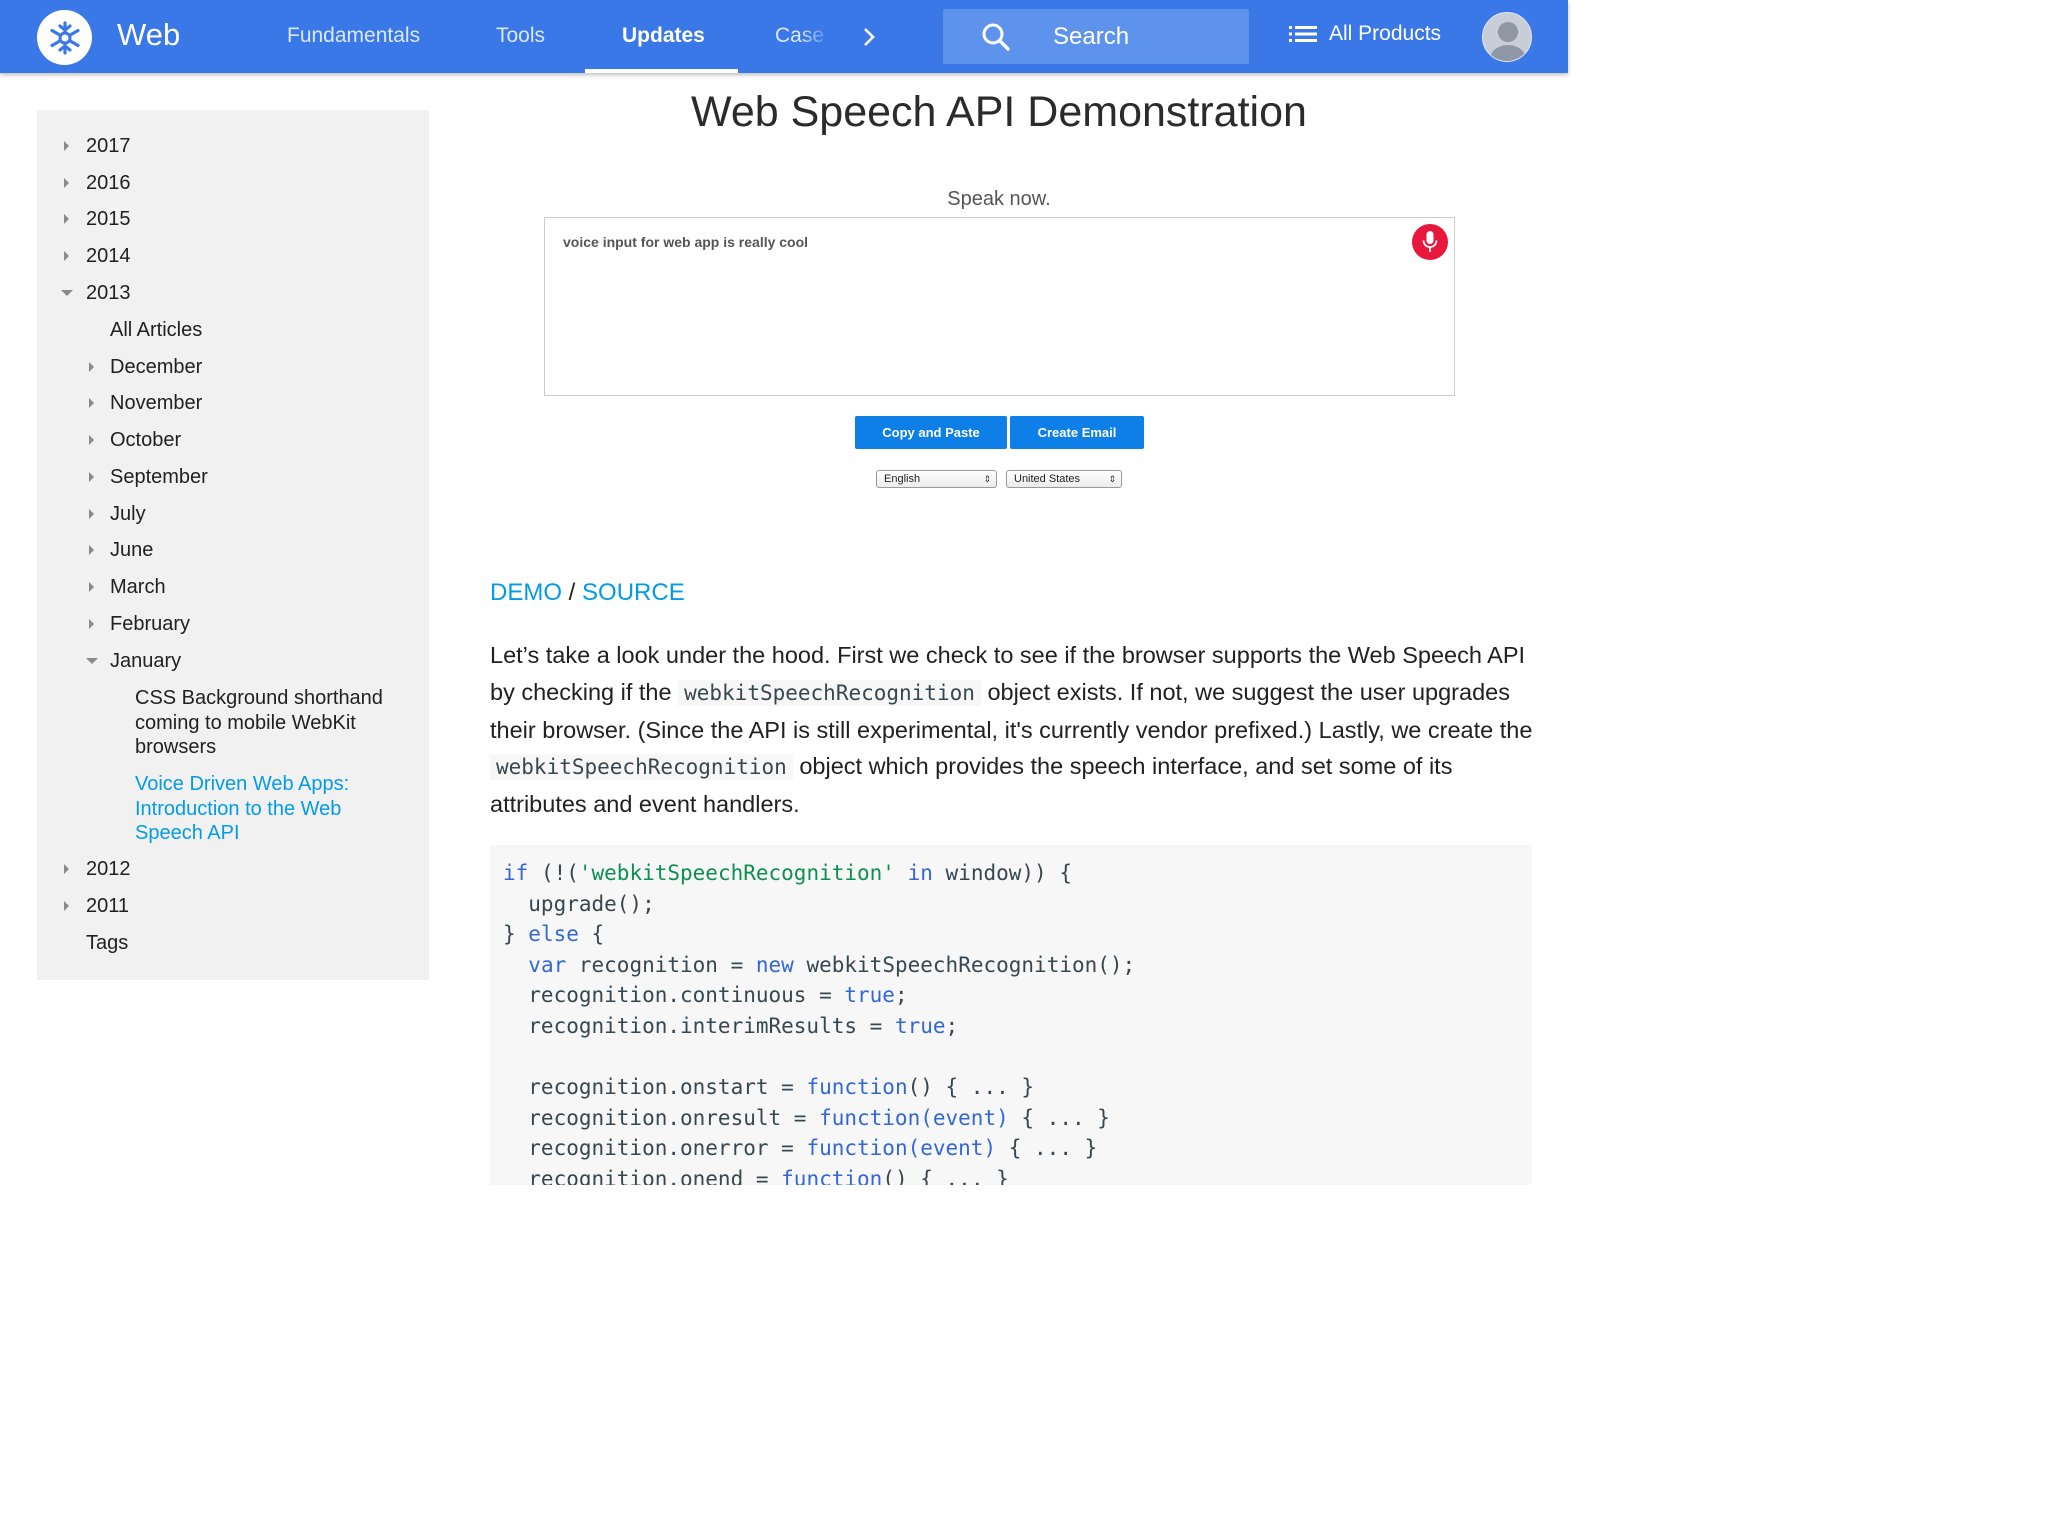  I want to click on nav-all-articles: All Articles, so click(156, 330).